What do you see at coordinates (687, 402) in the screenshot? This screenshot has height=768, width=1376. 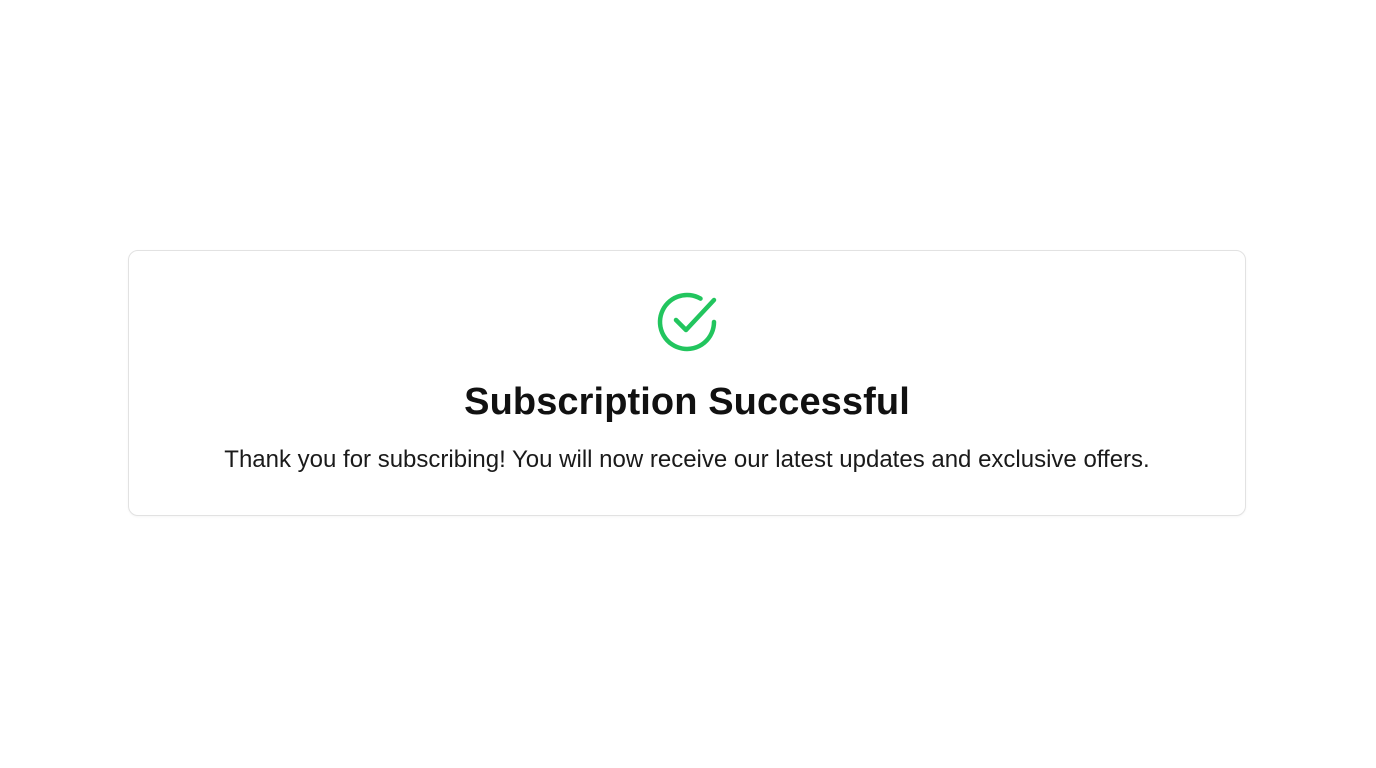 I see `confirmation-title: Subscription Successful` at bounding box center [687, 402].